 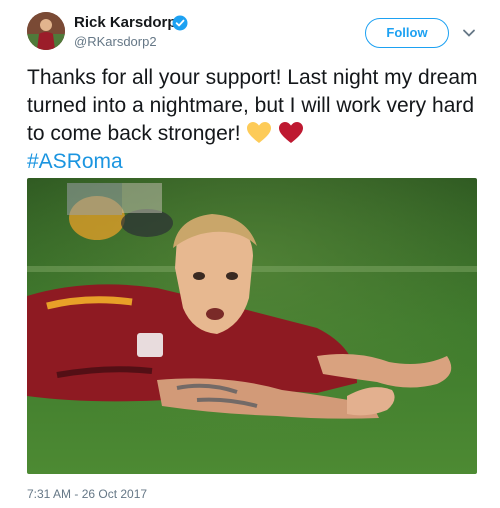 I want to click on verified-badge-icon, so click(x=180, y=23).